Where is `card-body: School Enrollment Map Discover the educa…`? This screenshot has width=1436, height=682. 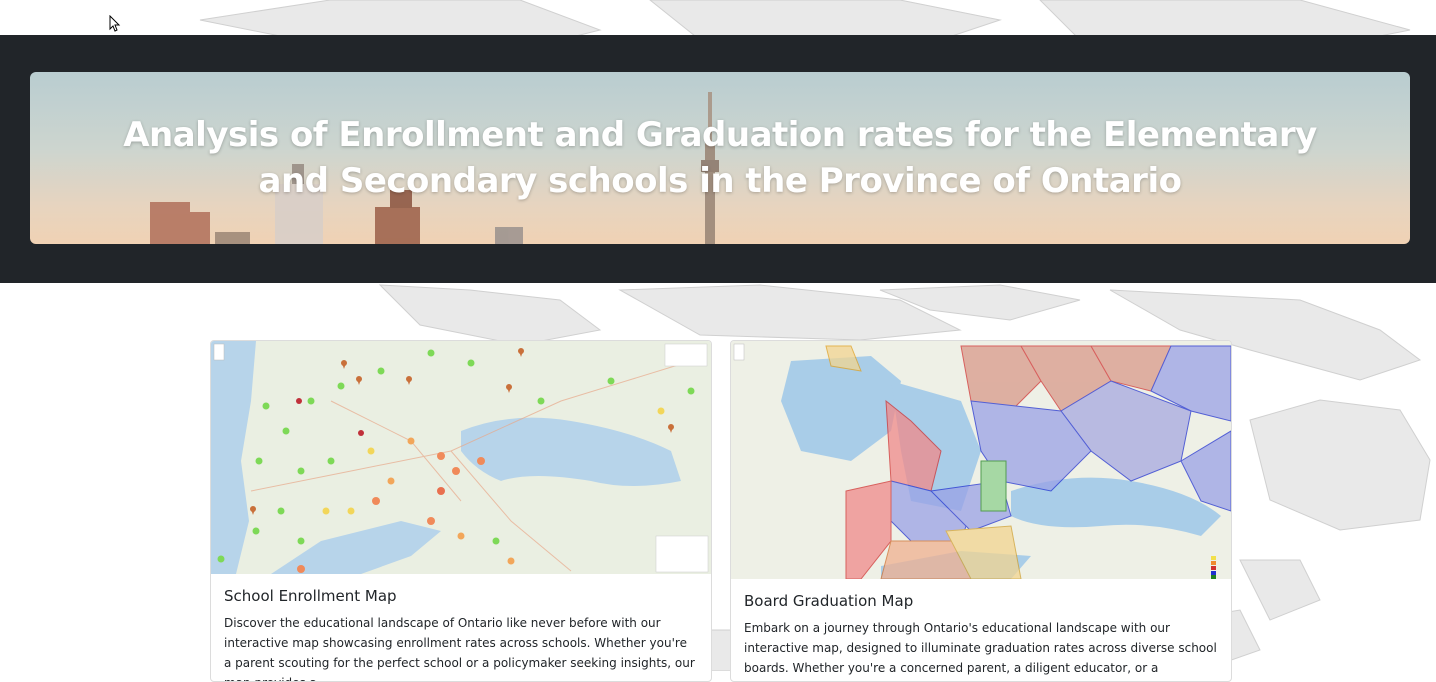
card-body: School Enrollment Map Discover the educa… is located at coordinates (461, 634).